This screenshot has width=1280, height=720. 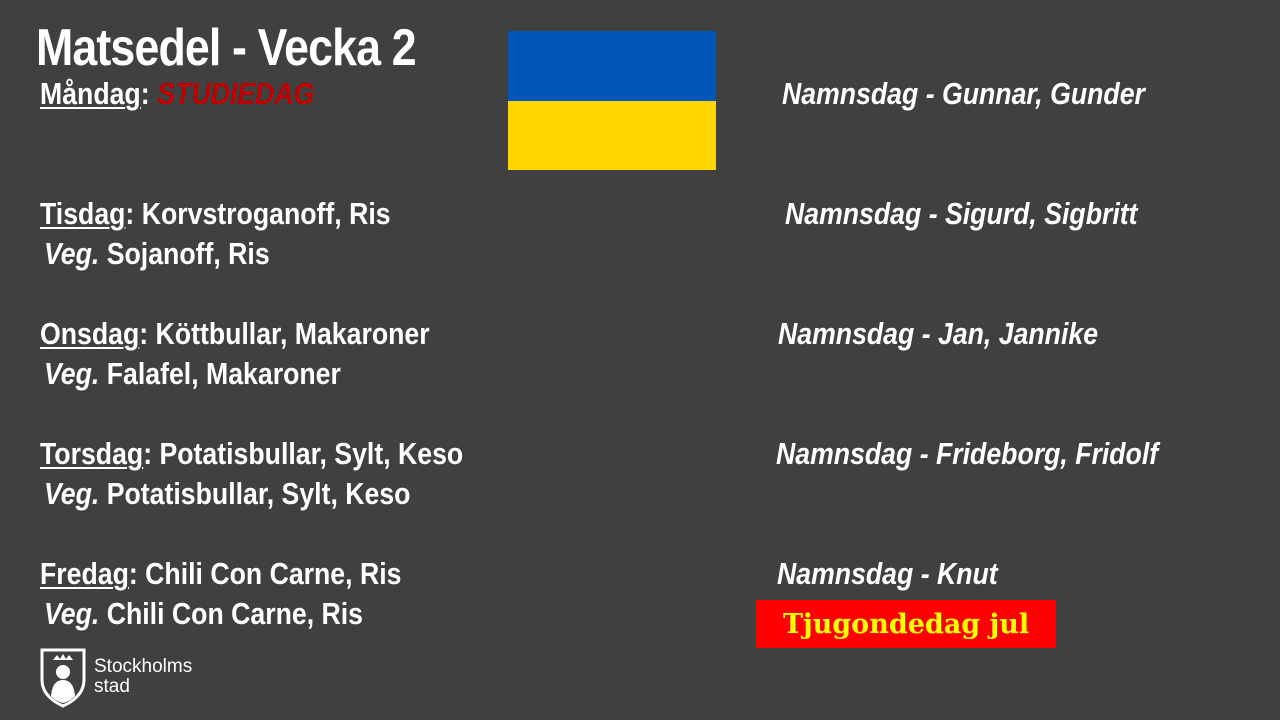 What do you see at coordinates (235, 613) in the screenshot?
I see `veg-menu: Chili Con Carne, Ris` at bounding box center [235, 613].